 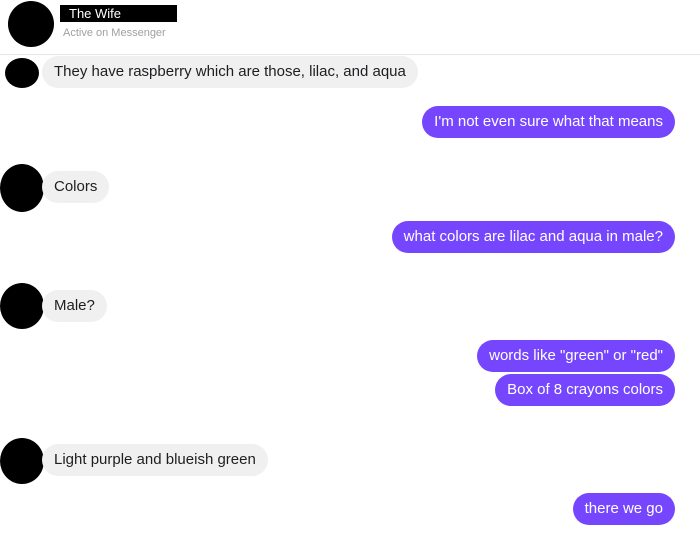 I want to click on message-bubble-outgoing: Box of 8 crayons colors, so click(x=585, y=390).